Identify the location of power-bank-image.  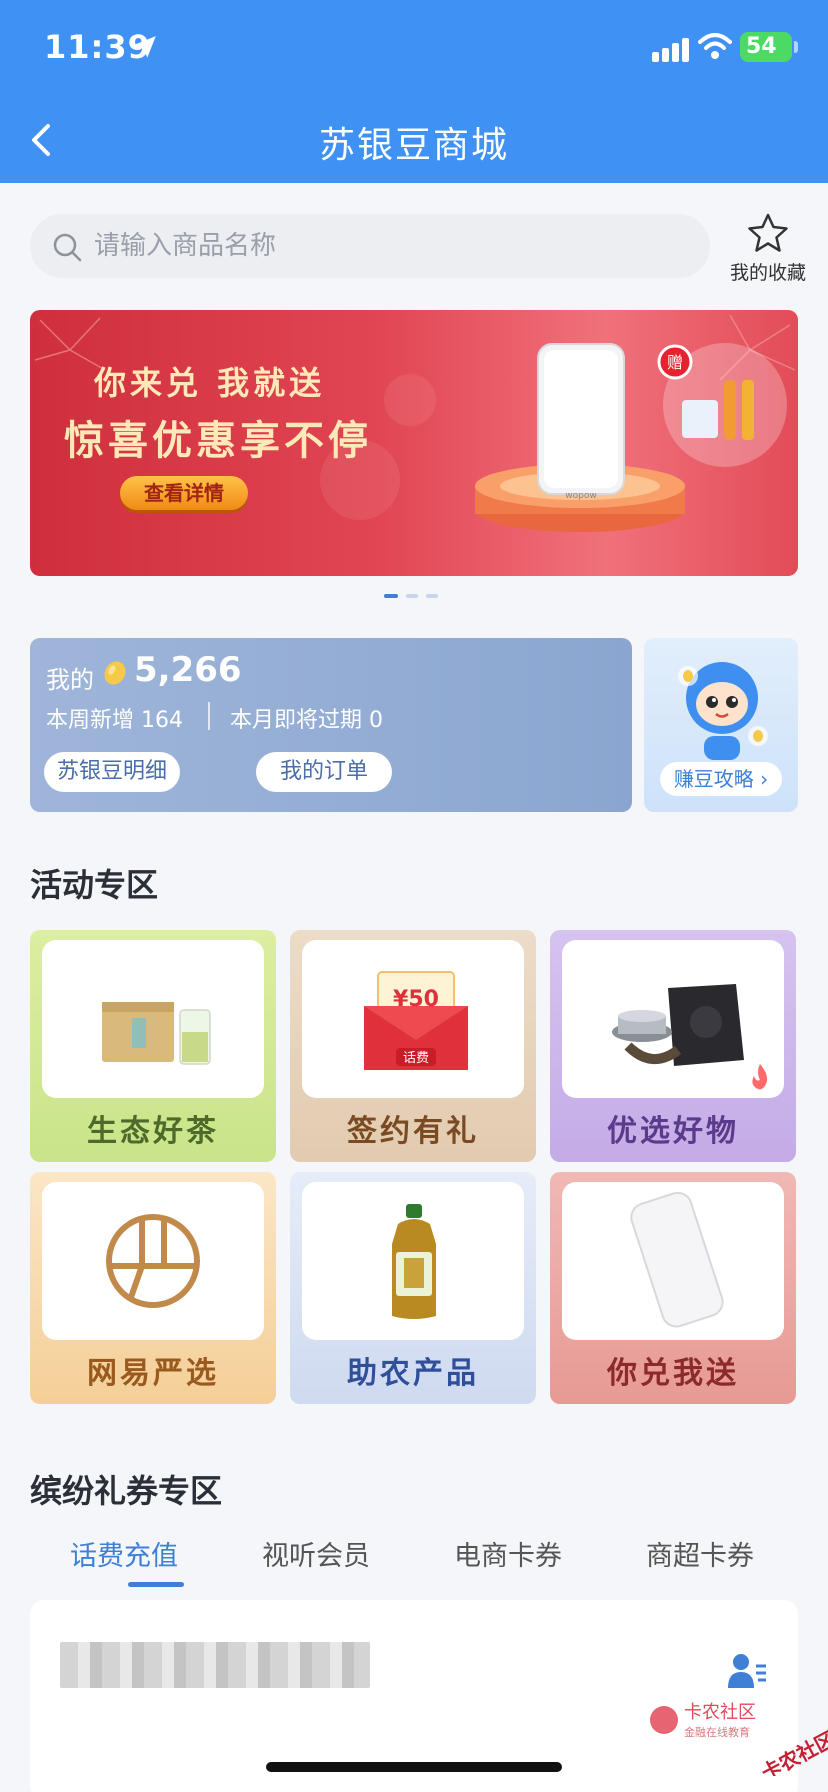
(673, 1261).